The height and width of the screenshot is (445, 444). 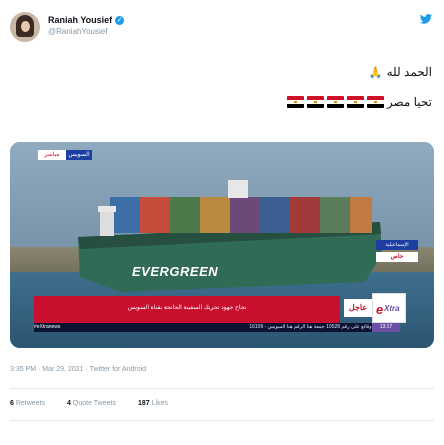 What do you see at coordinates (47, 327) in the screenshot?
I see `ticker-site-label: #eXtranews` at bounding box center [47, 327].